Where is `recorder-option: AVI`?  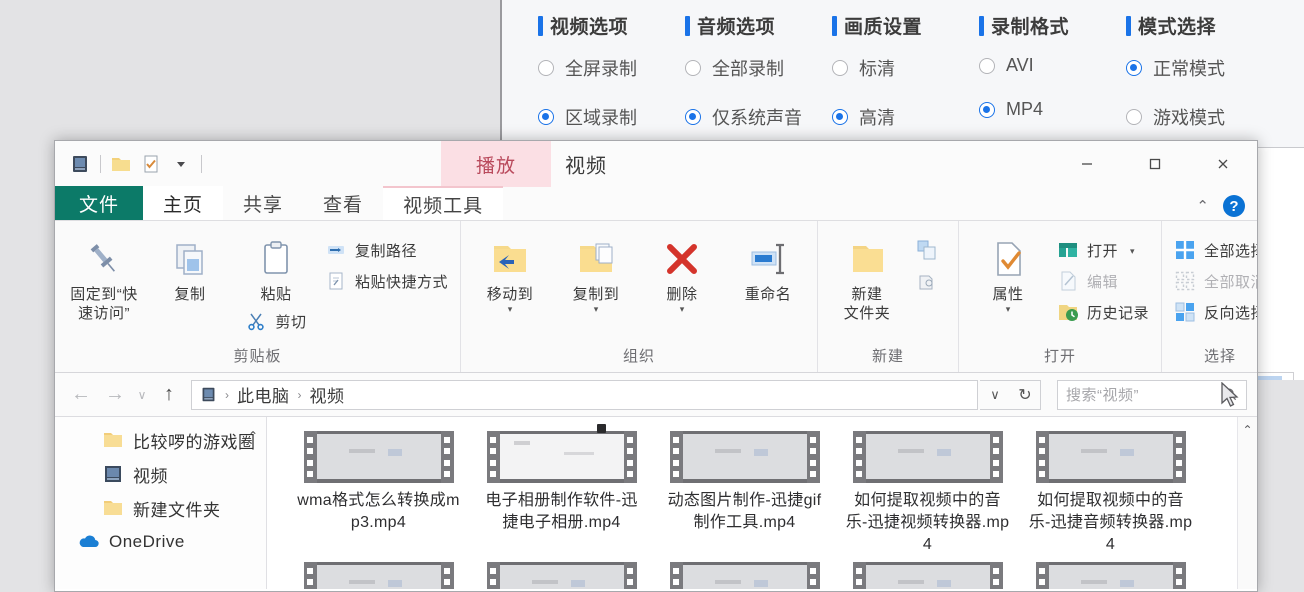
recorder-option: AVI is located at coordinates (1052, 65).